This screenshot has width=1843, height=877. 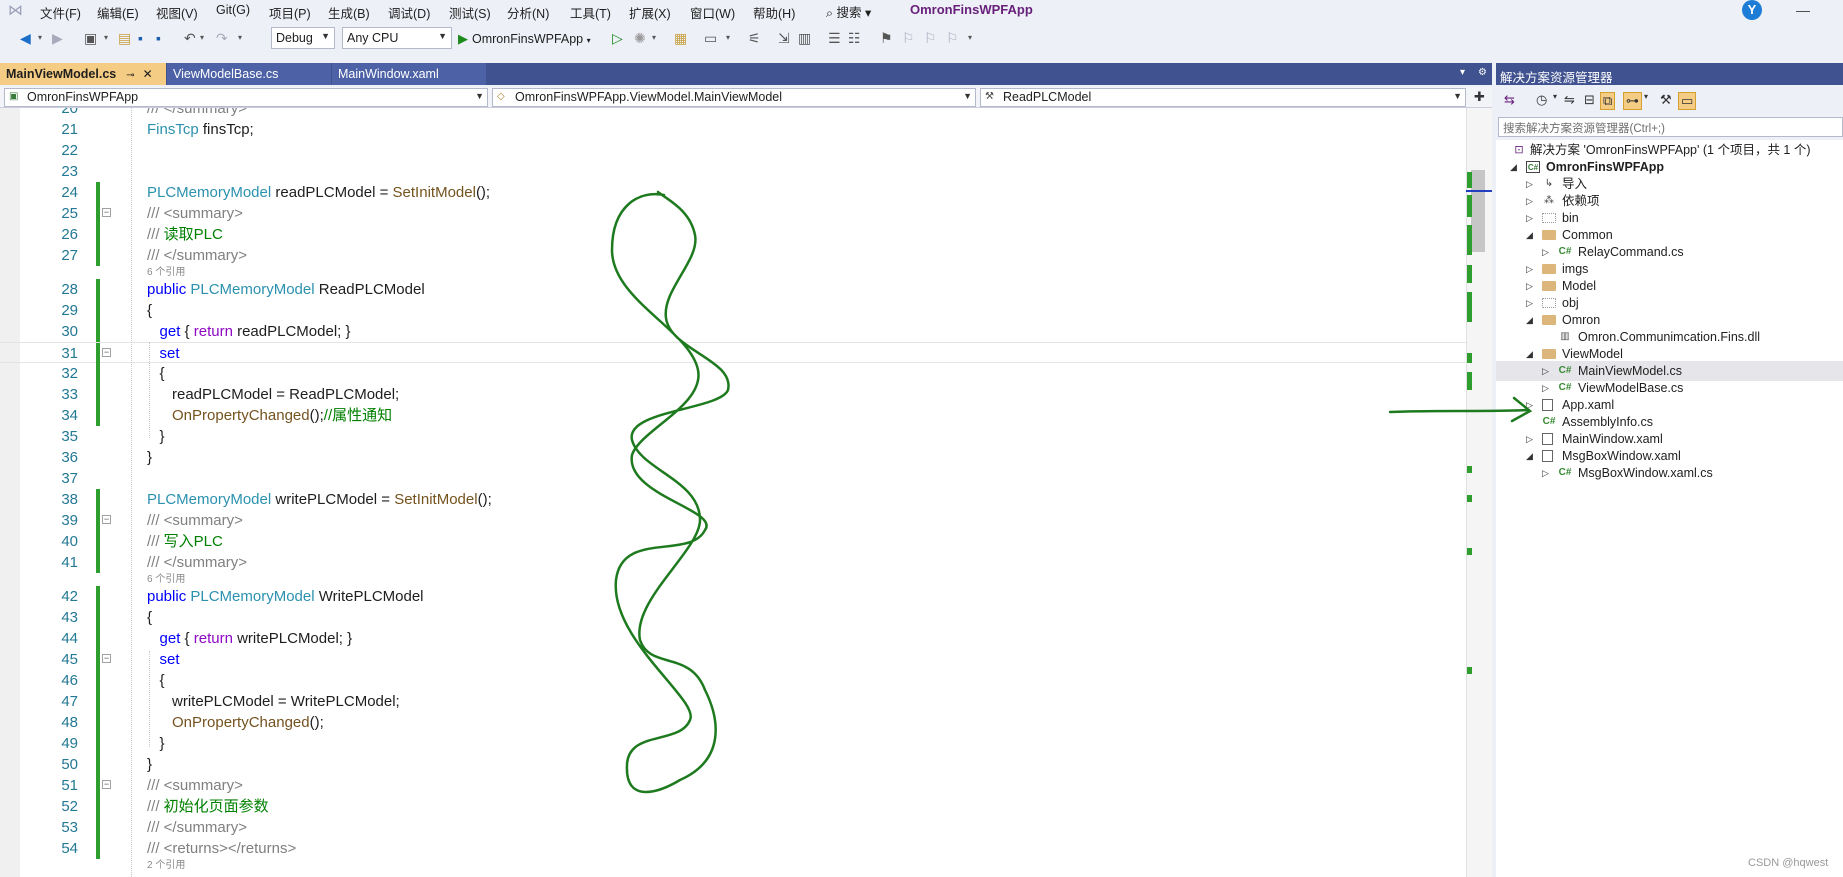 What do you see at coordinates (190, 38) in the screenshot?
I see `undo-icon: ↶` at bounding box center [190, 38].